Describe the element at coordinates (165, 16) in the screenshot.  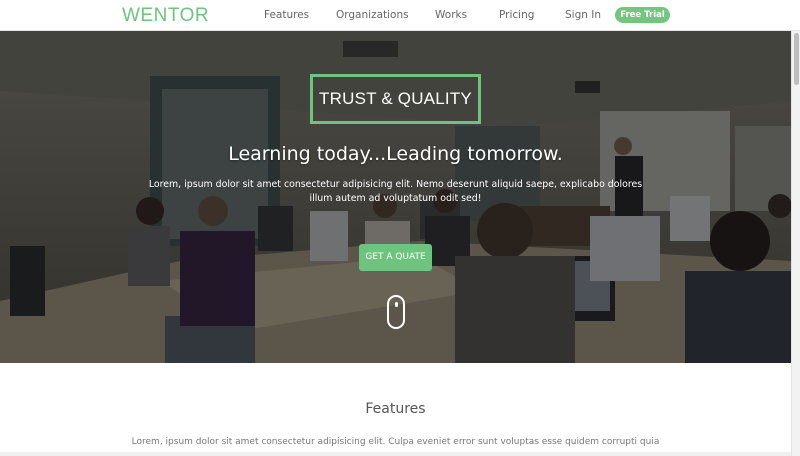
I see `brand-logo: WENTOR` at that location.